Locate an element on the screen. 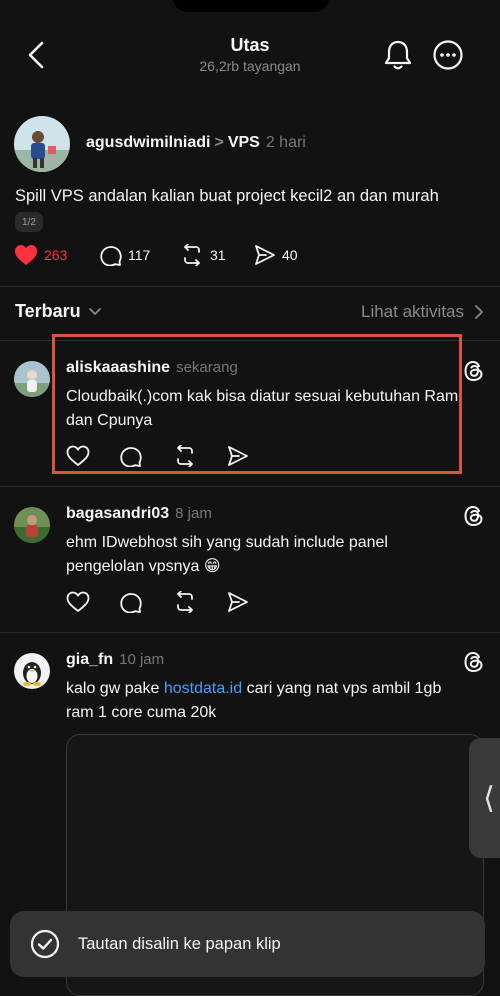 This screenshot has height=996, width=500. post-author-name: agusdwimilniadi is located at coordinates (148, 142).